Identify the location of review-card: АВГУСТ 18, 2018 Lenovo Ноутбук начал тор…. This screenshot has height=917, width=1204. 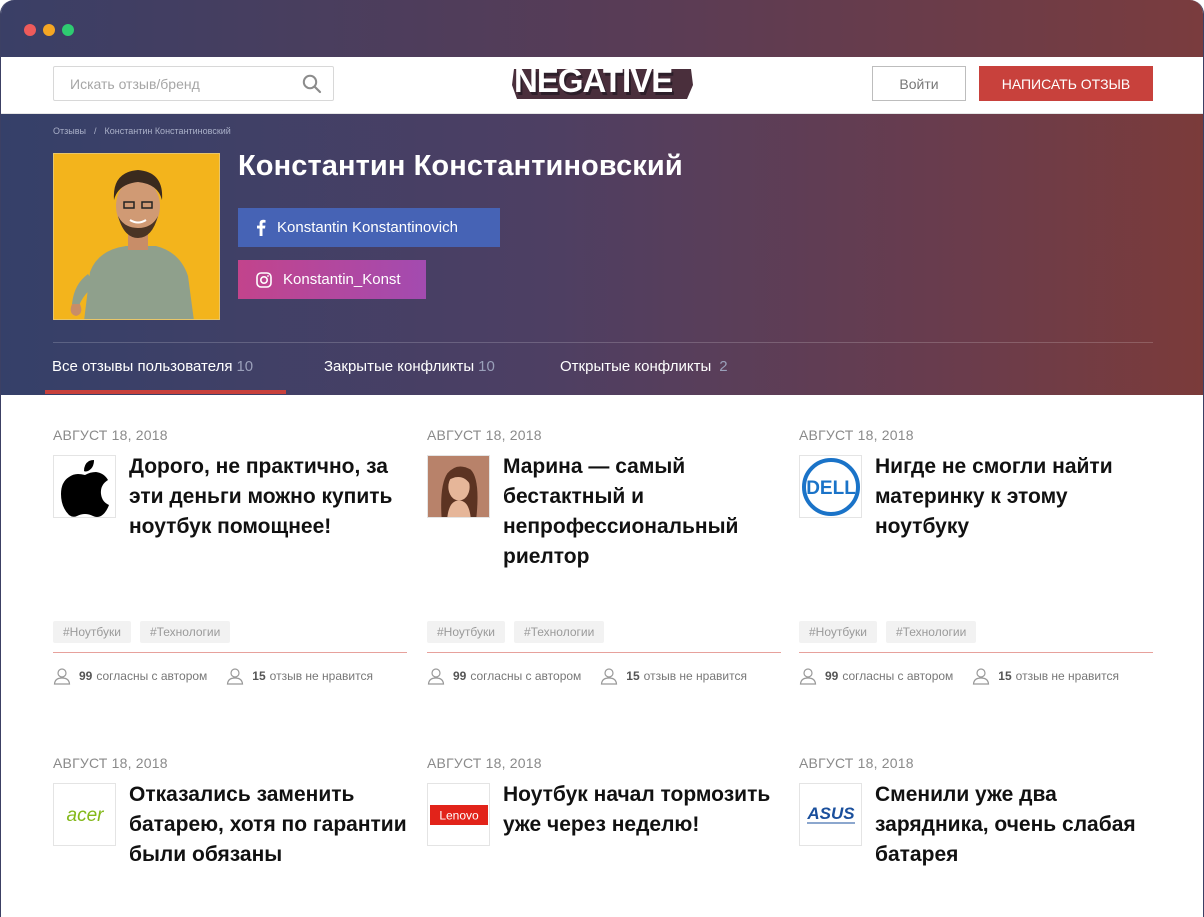
(604, 800).